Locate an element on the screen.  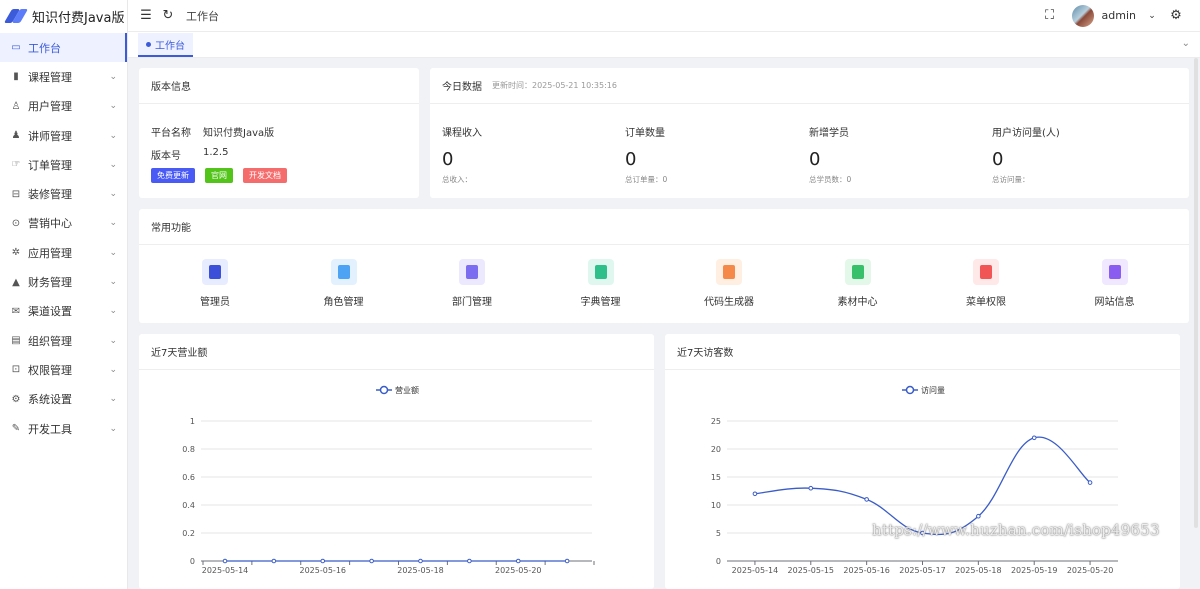
fullscreen-icon: ⛶ is located at coordinates (1050, 16).